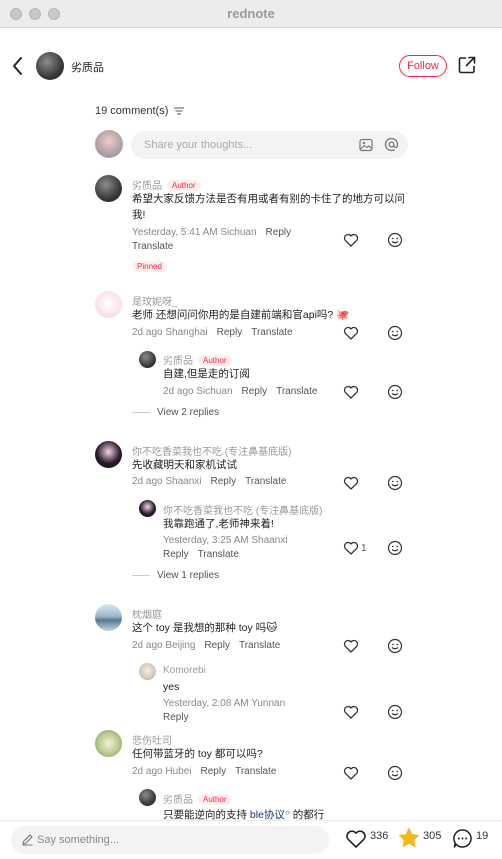 This screenshot has height=859, width=502. I want to click on bottom-bar: Say something... 336 305 19, so click(251, 839).